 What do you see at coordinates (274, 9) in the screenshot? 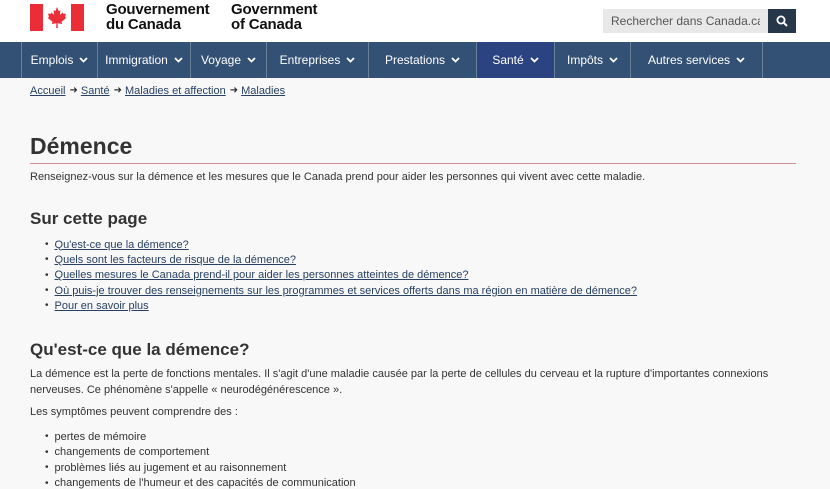
I see `signature-en-line1: Government` at bounding box center [274, 9].